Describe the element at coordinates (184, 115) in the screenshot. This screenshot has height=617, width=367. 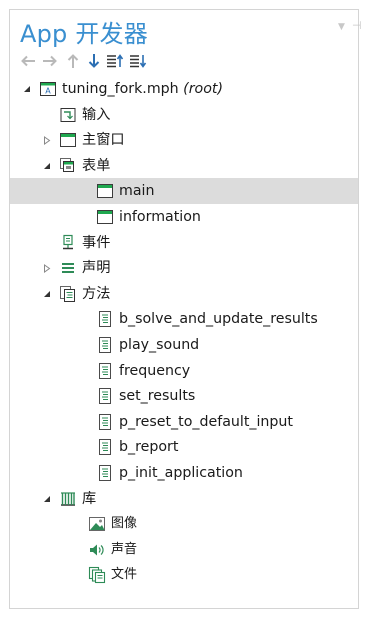
I see `tree-node-input: 输入` at that location.